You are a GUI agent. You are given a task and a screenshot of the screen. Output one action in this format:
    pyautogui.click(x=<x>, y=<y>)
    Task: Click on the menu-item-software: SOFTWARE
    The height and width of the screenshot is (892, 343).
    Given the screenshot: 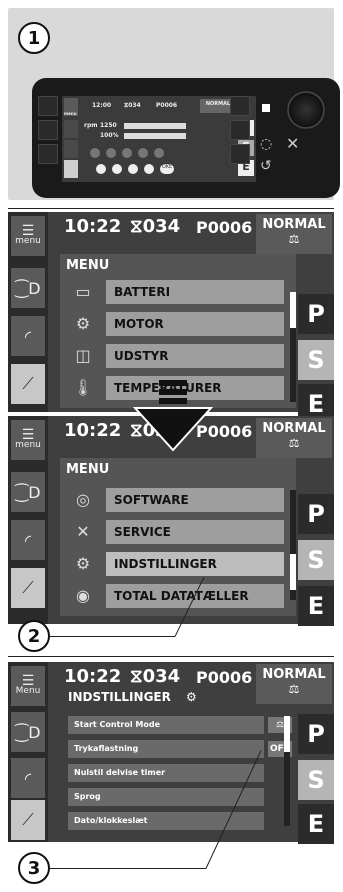 What is the action you would take?
    pyautogui.click(x=195, y=500)
    